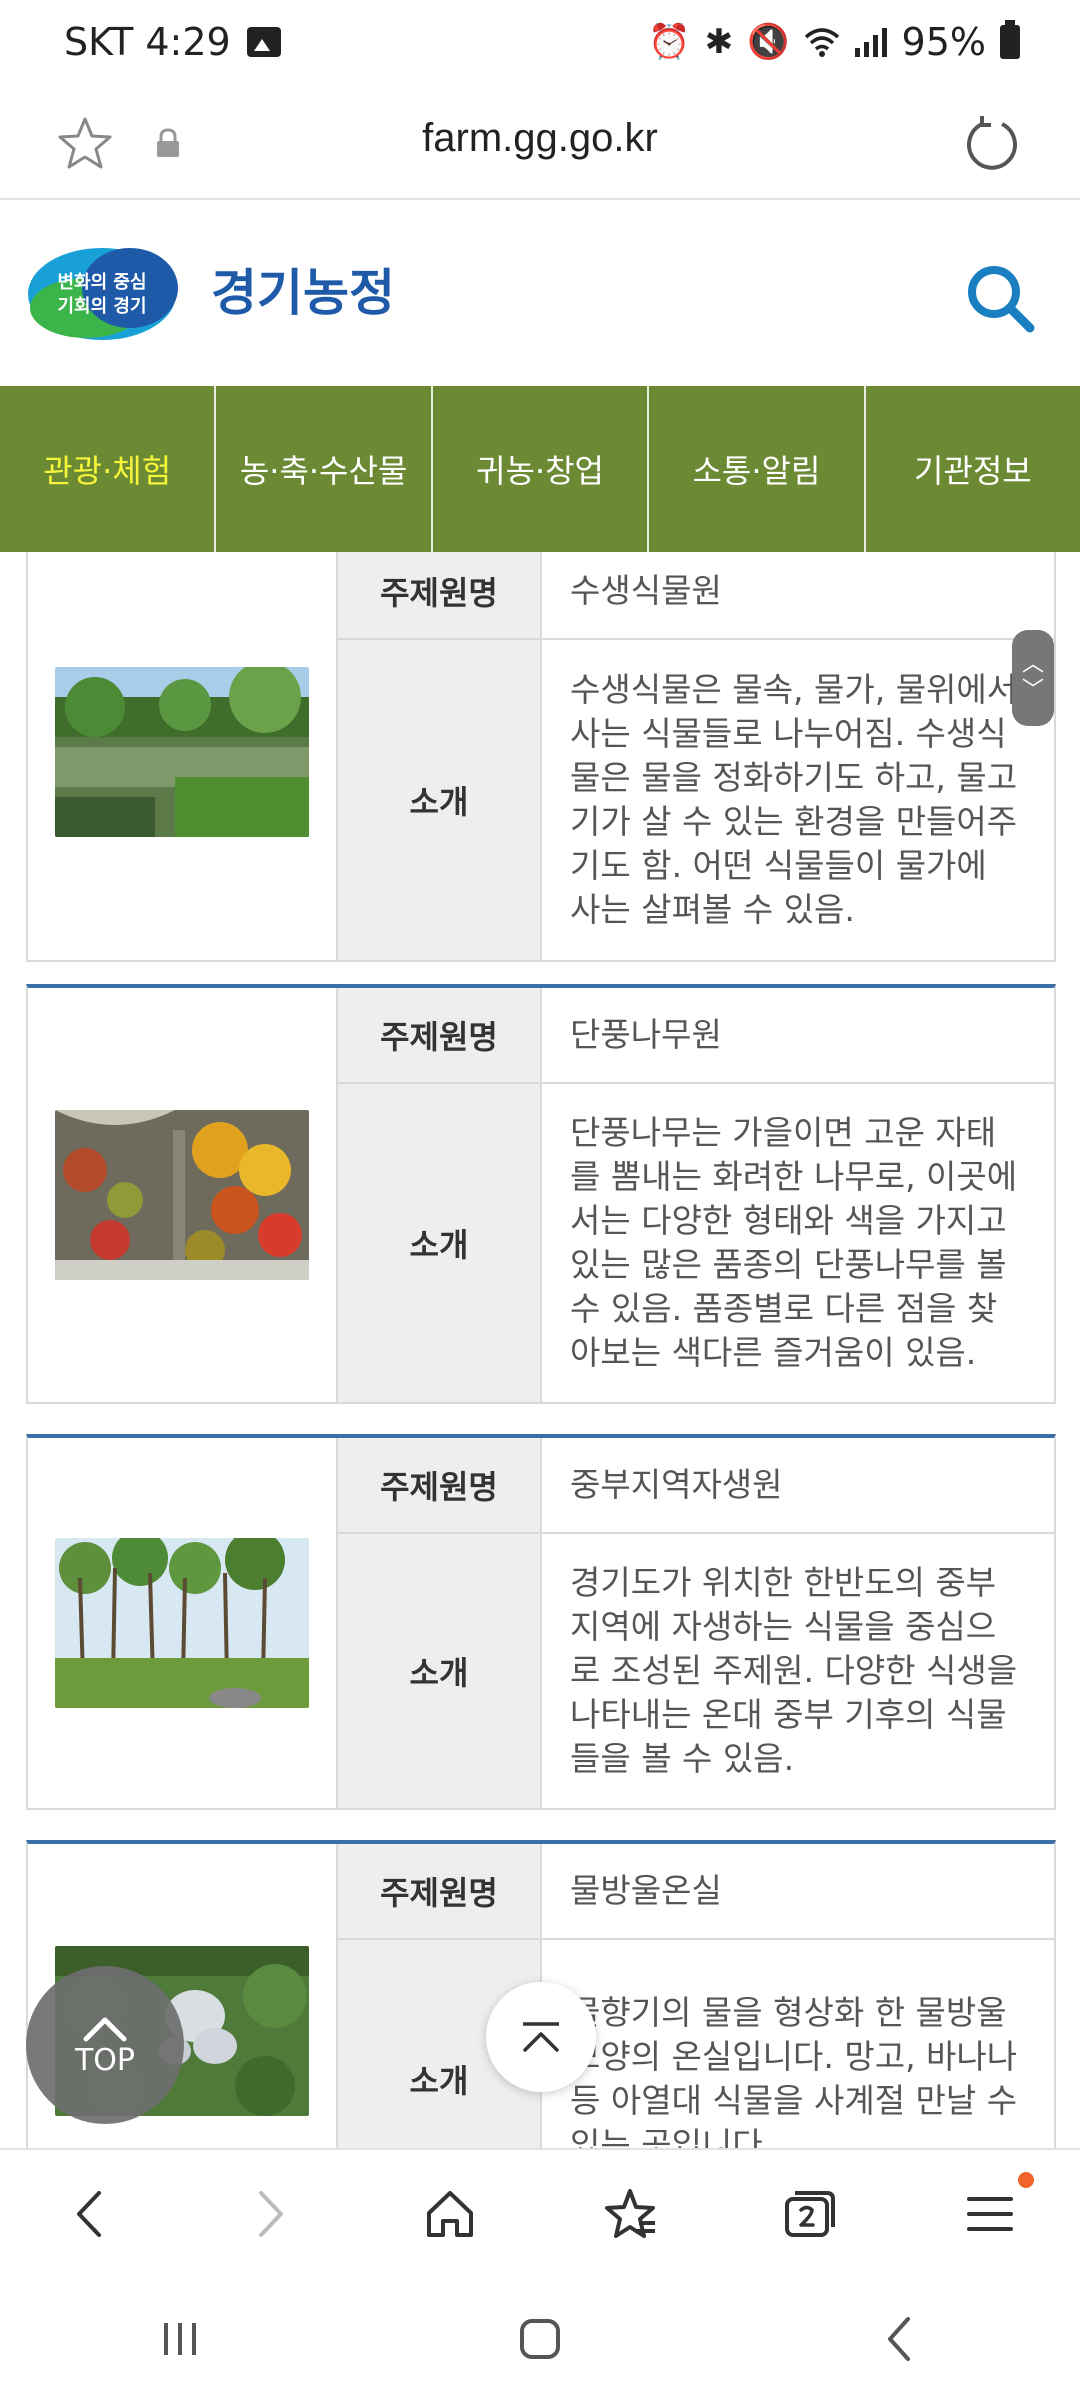 Image resolution: width=1080 pixels, height=2400 pixels. I want to click on battery-percent: 95%, so click(943, 42).